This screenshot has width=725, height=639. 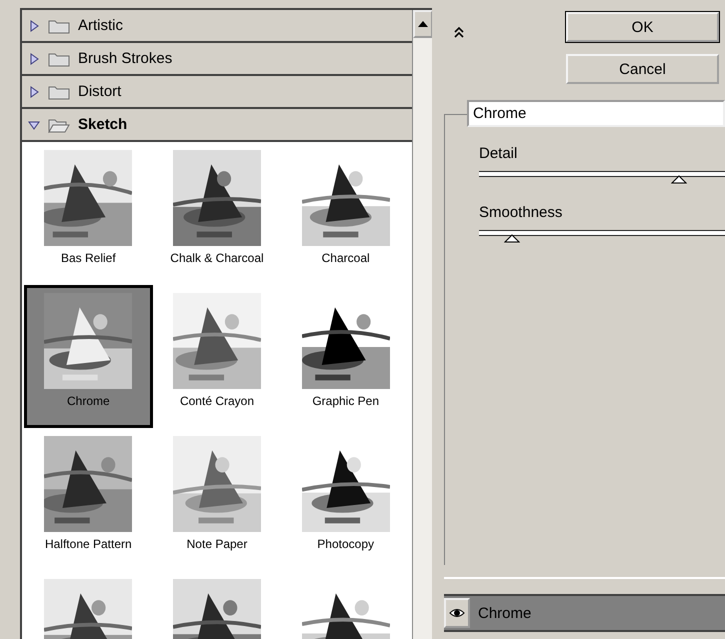 I want to click on category-label: Artistic, so click(x=100, y=25).